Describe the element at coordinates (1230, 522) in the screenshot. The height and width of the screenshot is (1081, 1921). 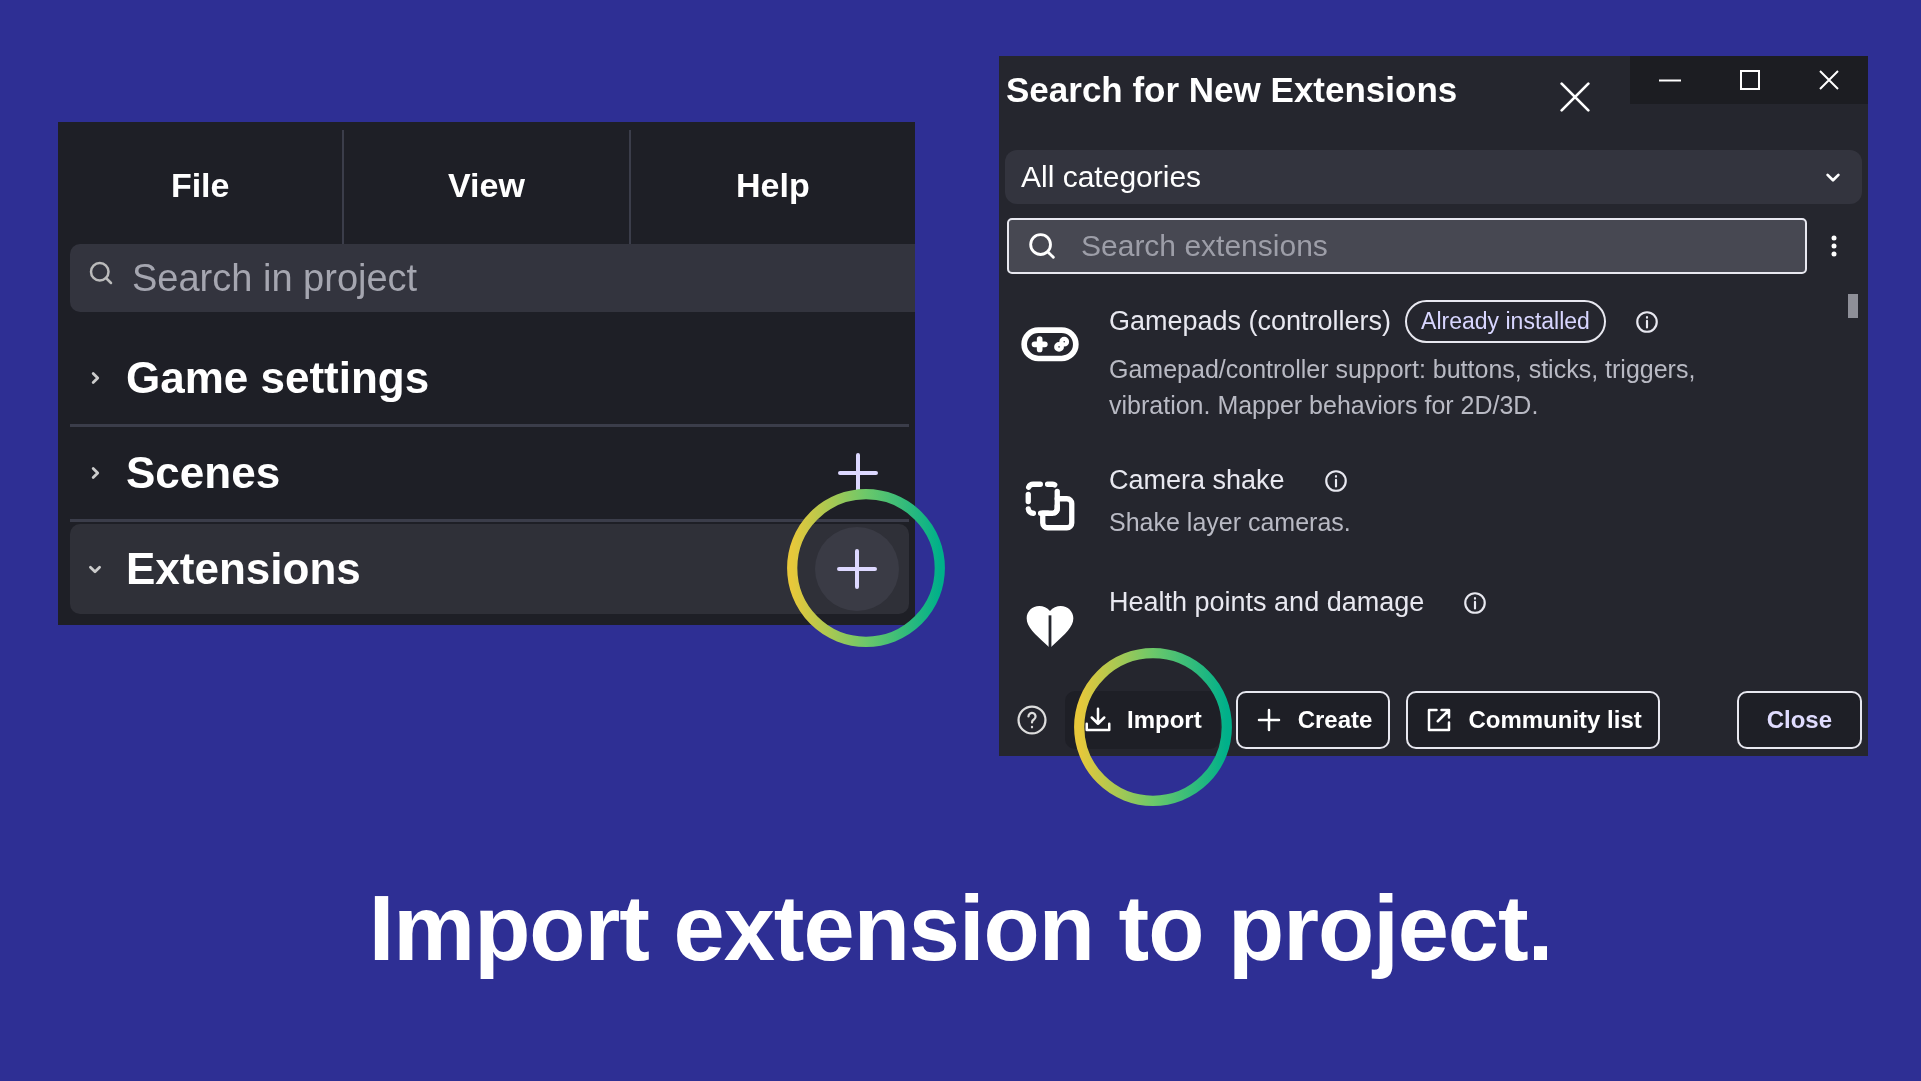
I see `extension-description: Shake layer cameras.` at that location.